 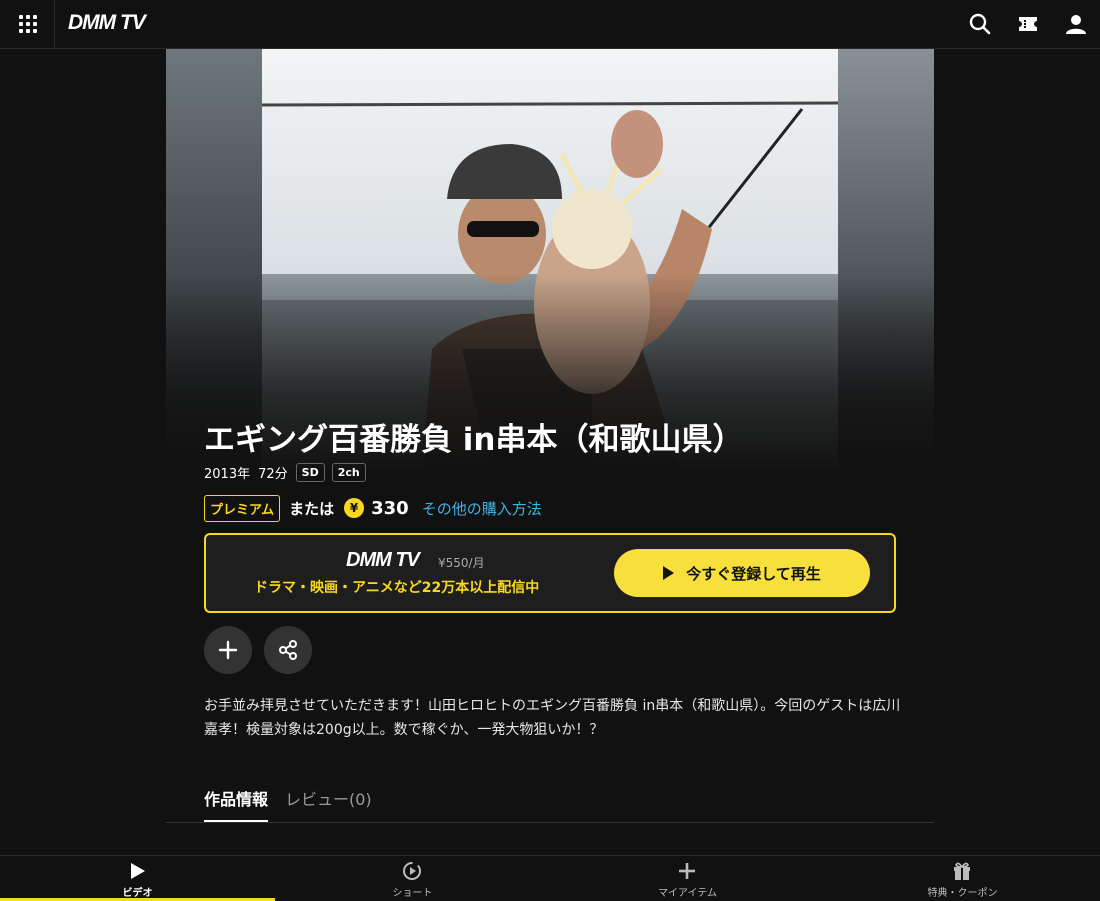 What do you see at coordinates (482, 508) in the screenshot?
I see `other-purchase-link: その他の購入方法` at bounding box center [482, 508].